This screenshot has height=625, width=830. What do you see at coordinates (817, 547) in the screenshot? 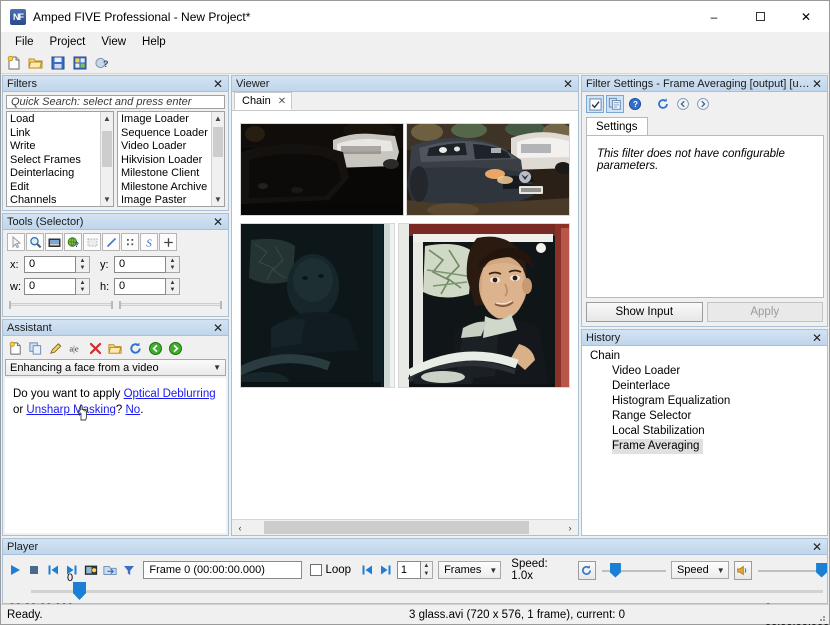
I see `player-close-icon: ✕` at bounding box center [817, 547].